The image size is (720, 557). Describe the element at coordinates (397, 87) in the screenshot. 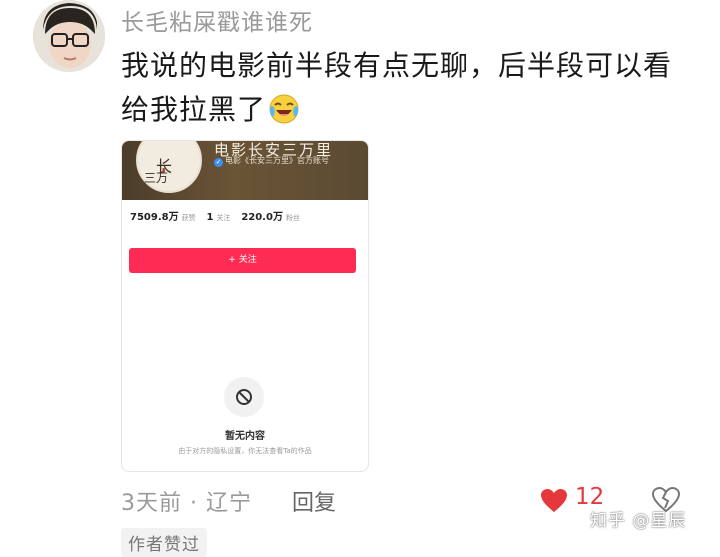

I see `comment-body: 我说的电影前半段有点无聊，后半段可以看给我拉黑了` at that location.